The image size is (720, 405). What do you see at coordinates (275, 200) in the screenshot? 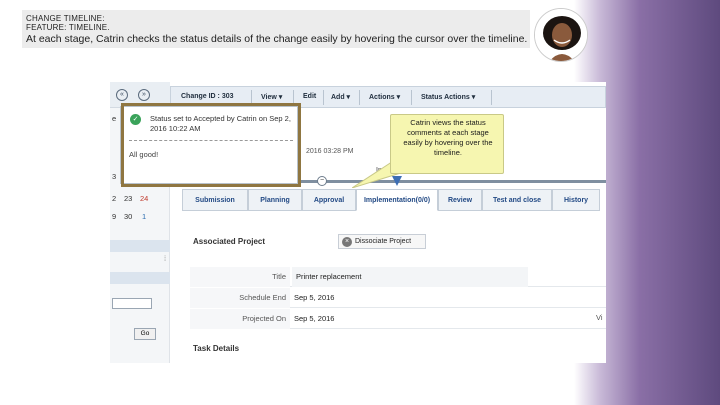
I see `tab-planning: Planning` at bounding box center [275, 200].